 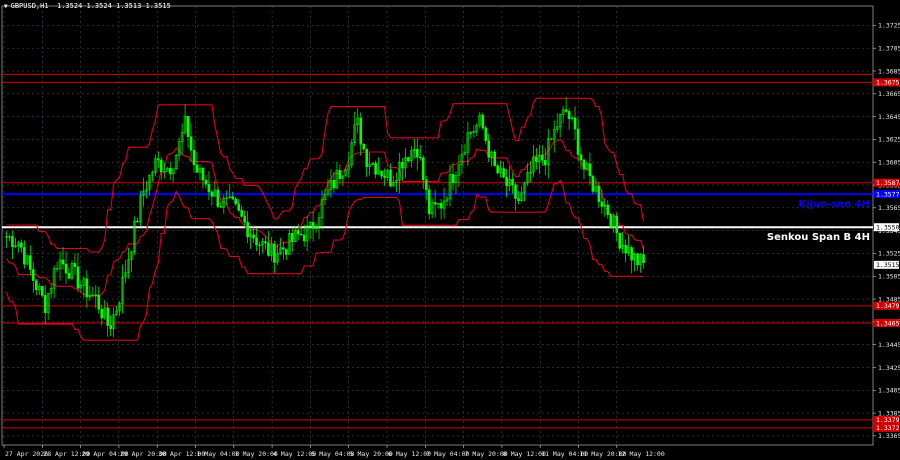 I want to click on y-tick-label: 1.3365, so click(x=889, y=436).